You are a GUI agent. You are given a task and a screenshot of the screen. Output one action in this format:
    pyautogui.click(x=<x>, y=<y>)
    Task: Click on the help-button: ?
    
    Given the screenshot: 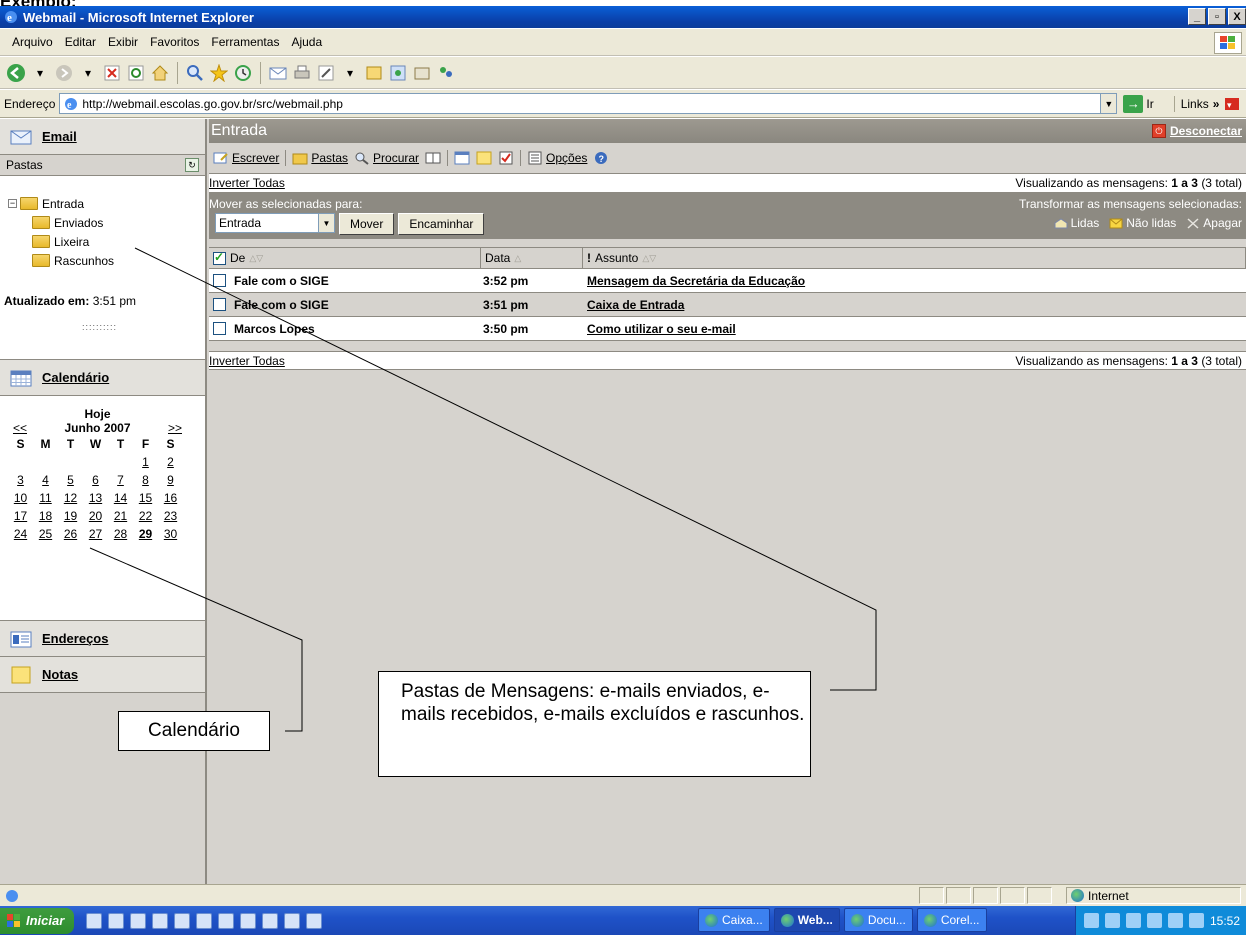 What is the action you would take?
    pyautogui.click(x=601, y=158)
    